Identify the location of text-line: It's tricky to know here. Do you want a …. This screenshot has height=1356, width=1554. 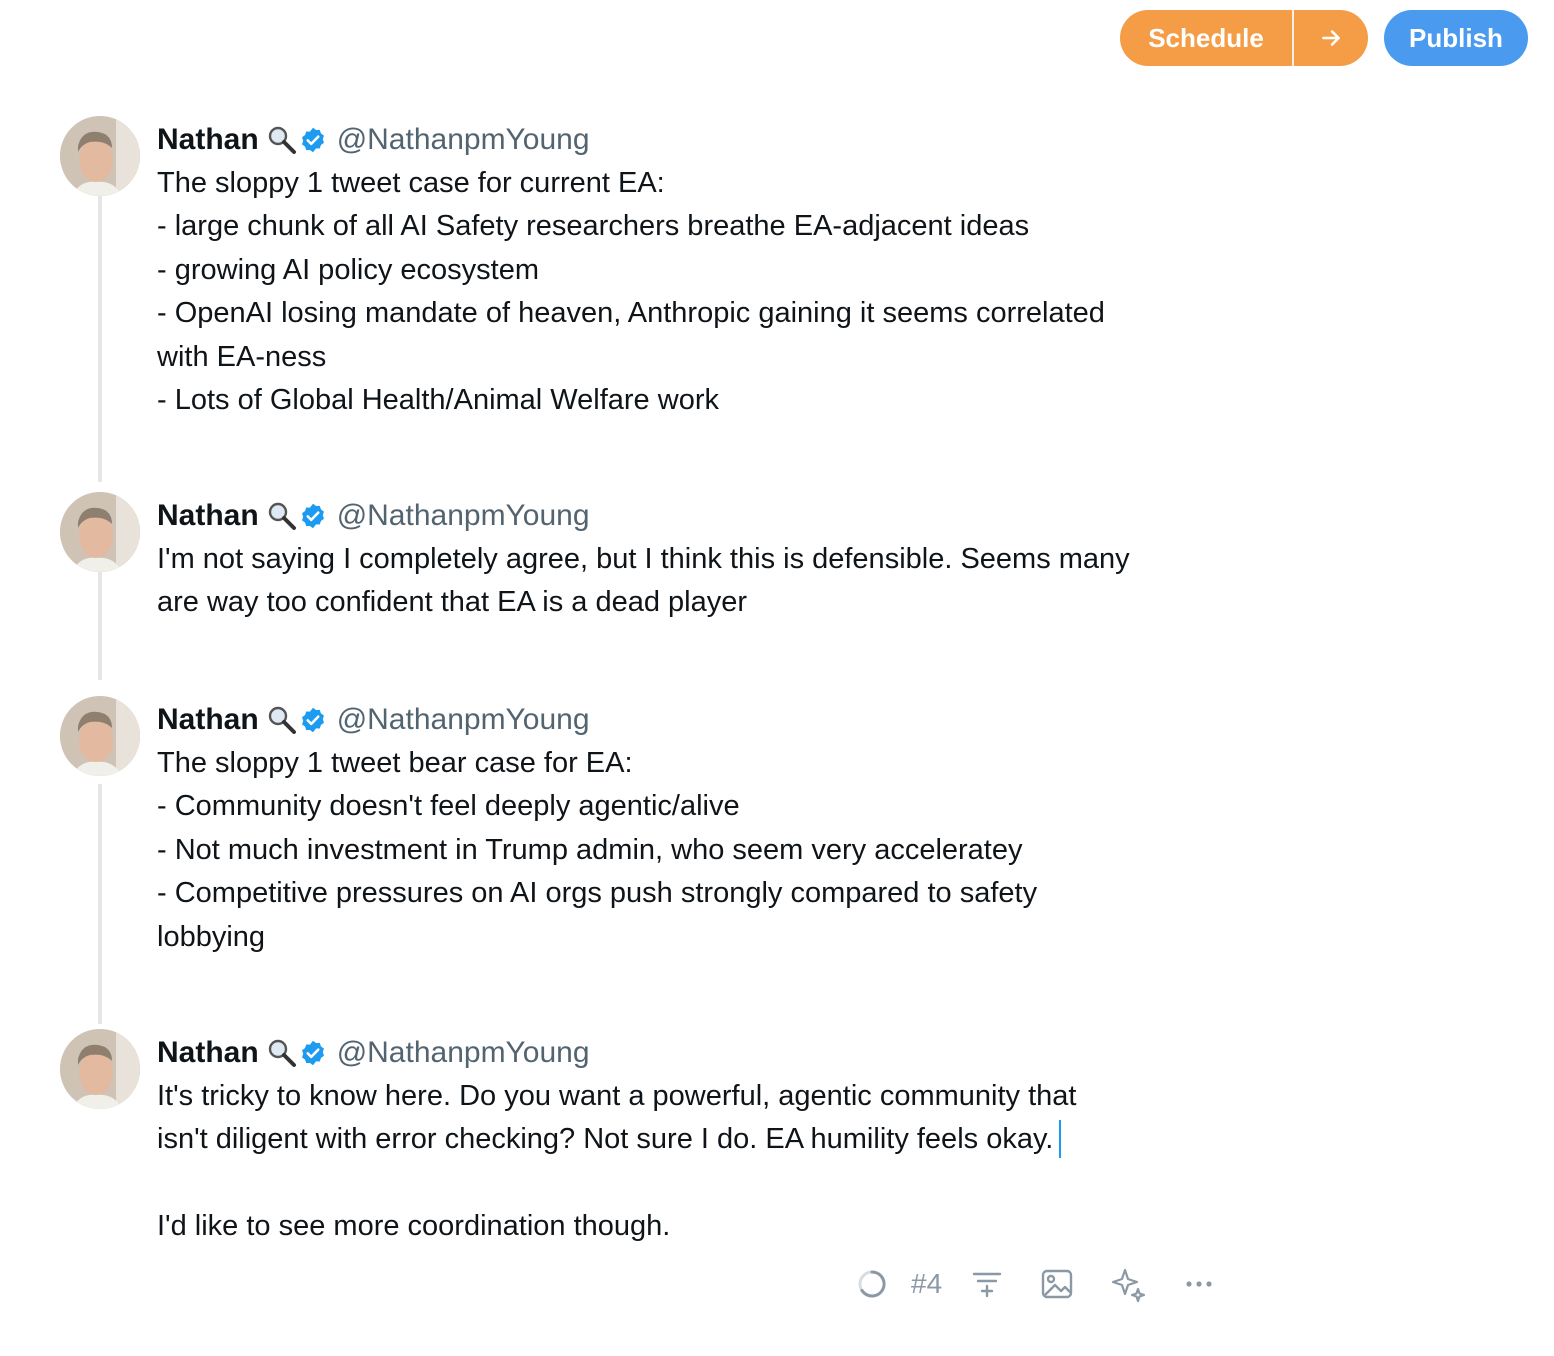
(617, 1096).